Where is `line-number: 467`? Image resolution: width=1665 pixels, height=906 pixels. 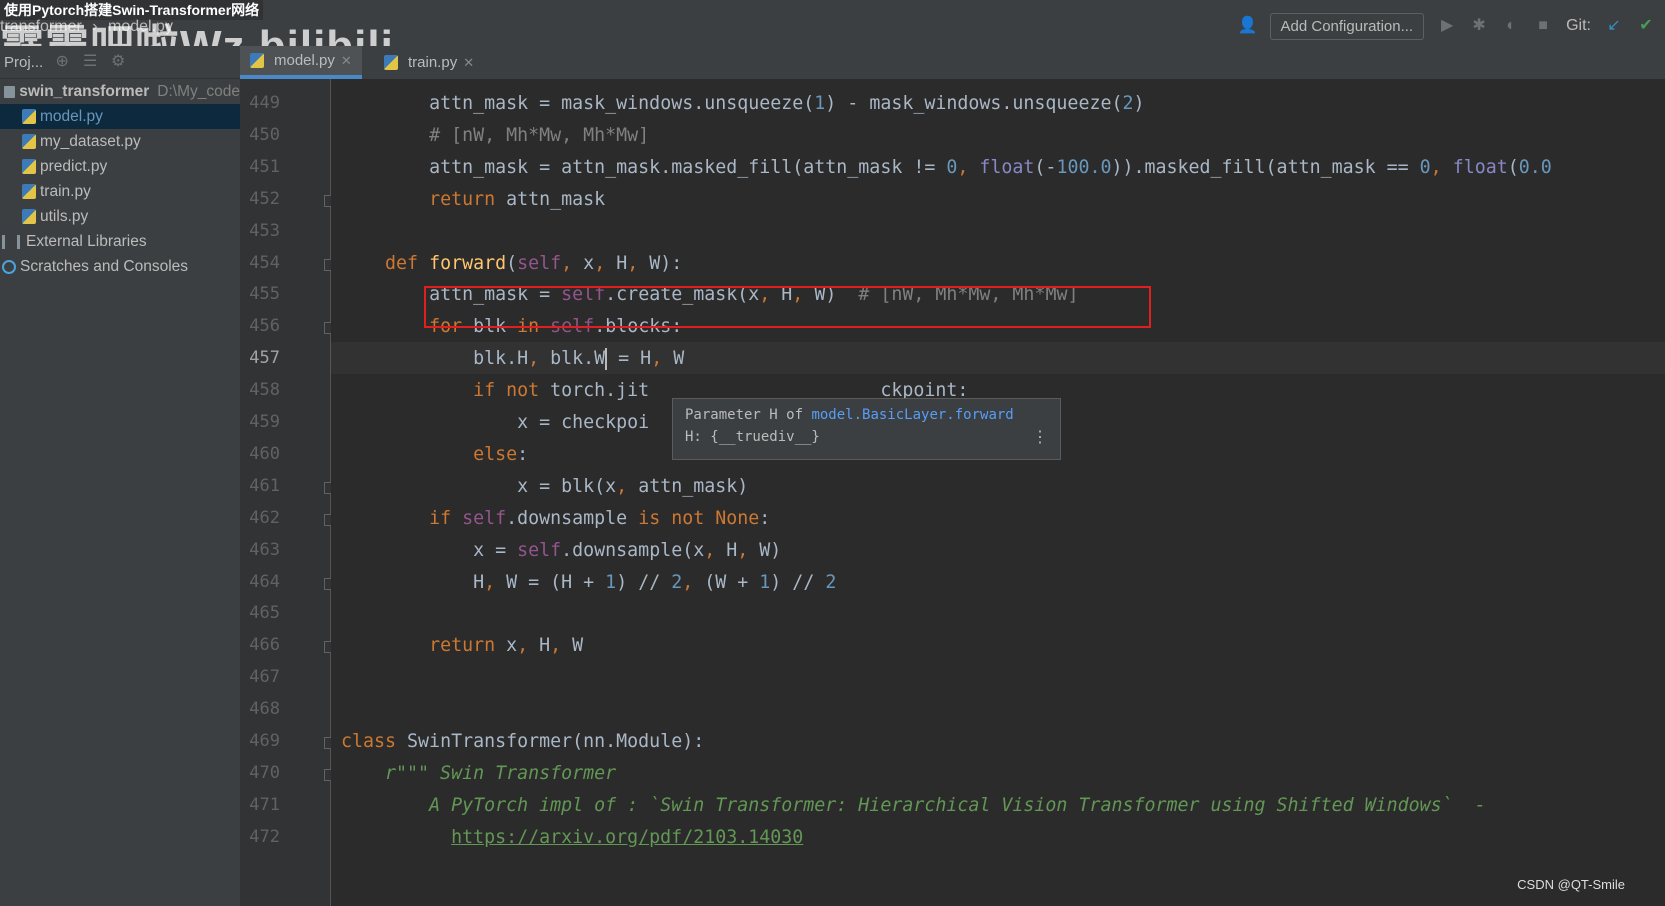
line-number: 467 is located at coordinates (260, 677).